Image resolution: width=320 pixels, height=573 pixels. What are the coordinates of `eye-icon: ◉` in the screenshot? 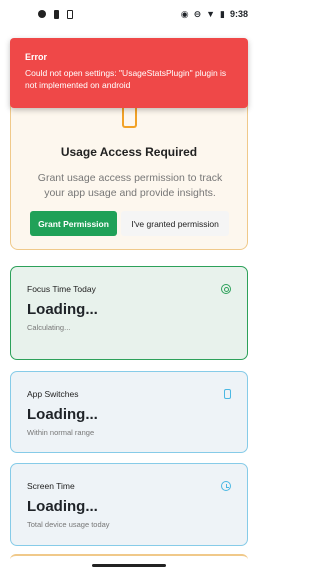 It's located at (184, 13).